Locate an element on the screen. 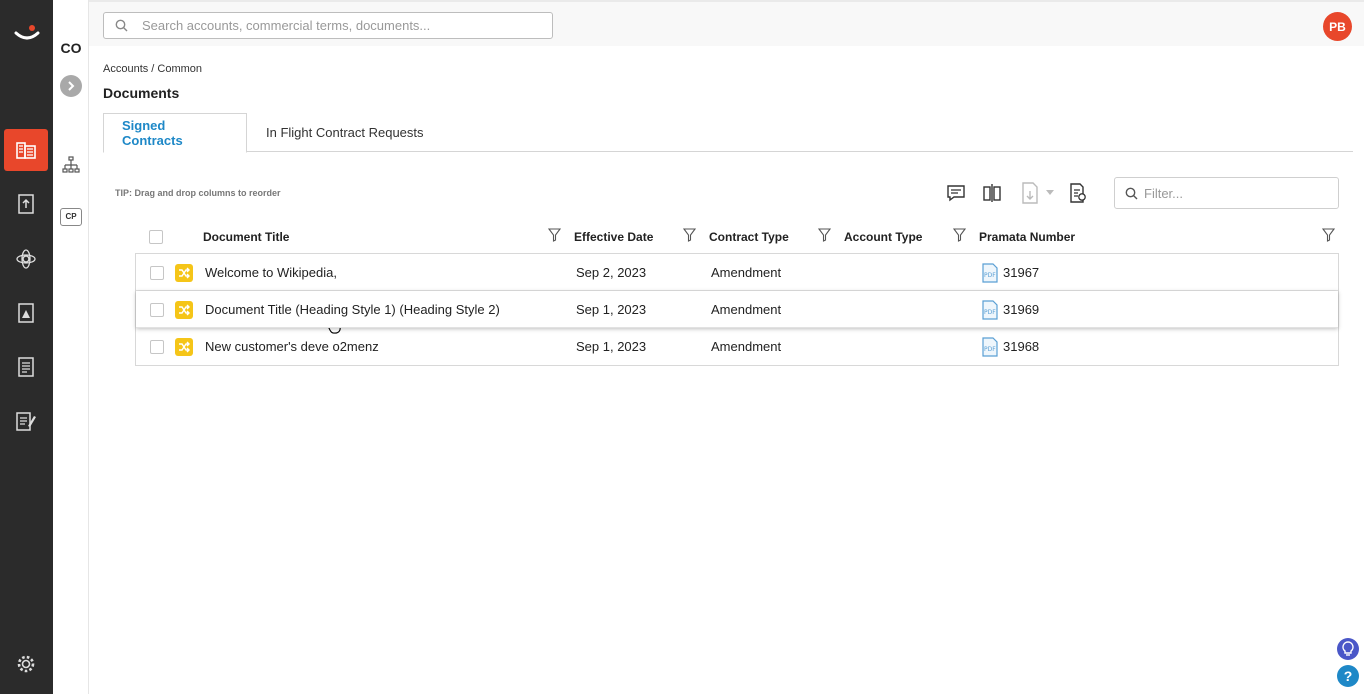 This screenshot has height=694, width=1364. settings-gear-icon is located at coordinates (26, 664).